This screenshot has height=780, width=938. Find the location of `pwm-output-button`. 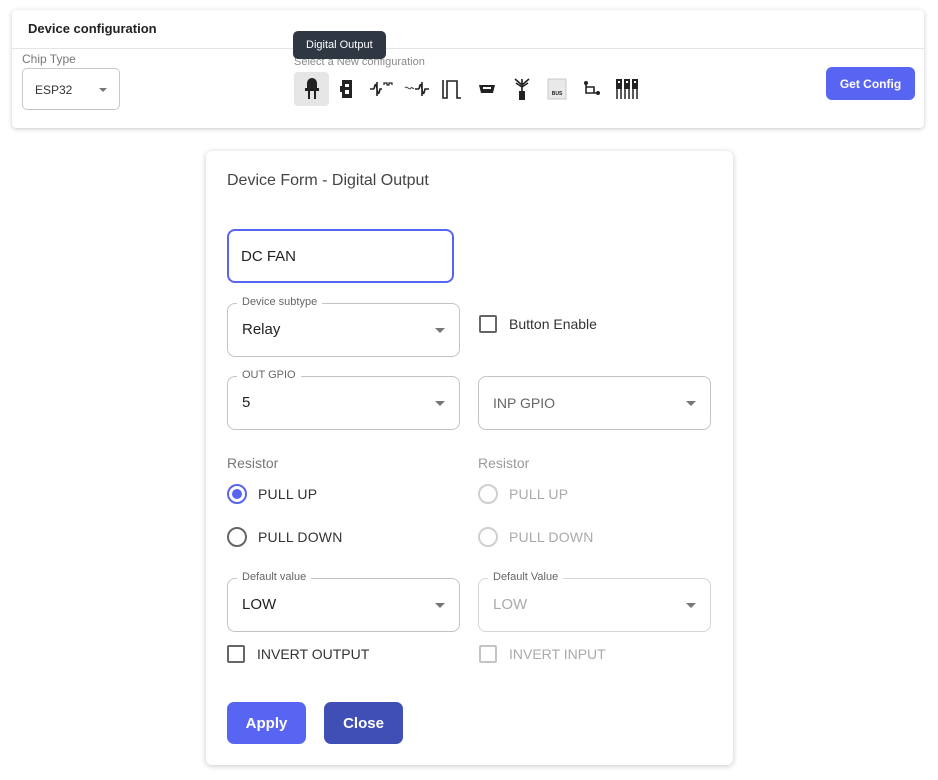

pwm-output-button is located at coordinates (381, 89).